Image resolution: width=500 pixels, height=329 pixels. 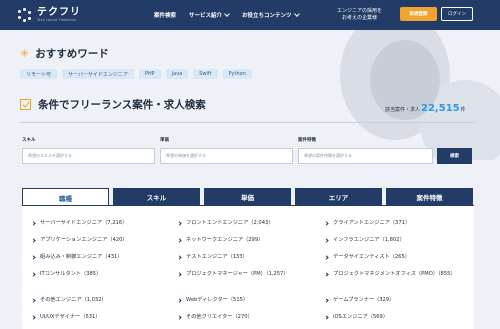 I want to click on nav-service-label: サービス紹介, so click(x=206, y=16).